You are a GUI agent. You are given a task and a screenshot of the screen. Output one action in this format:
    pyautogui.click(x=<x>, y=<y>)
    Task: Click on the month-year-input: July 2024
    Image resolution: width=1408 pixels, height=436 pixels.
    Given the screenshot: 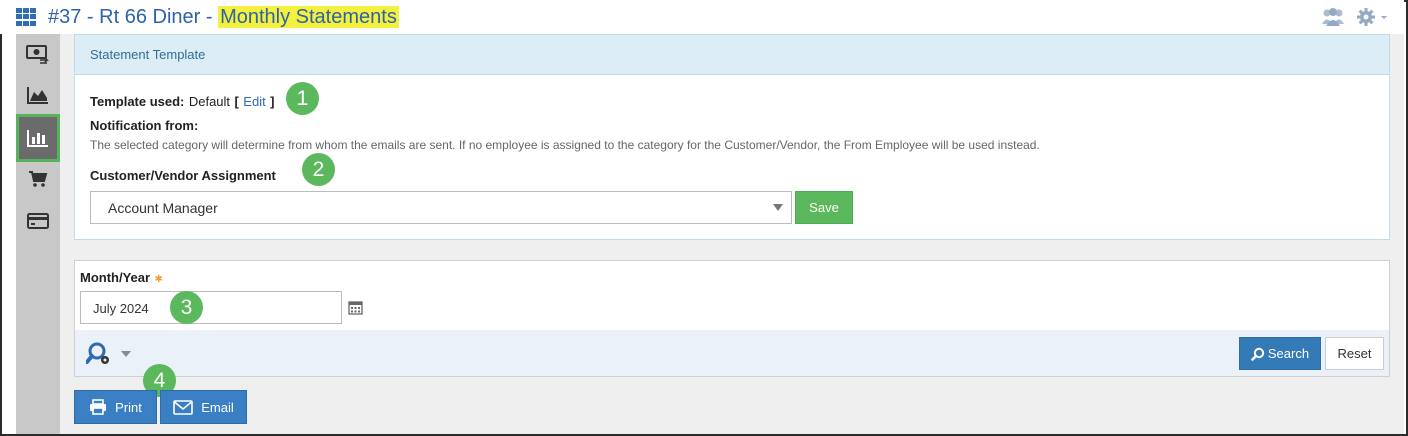 What is the action you would take?
    pyautogui.click(x=211, y=307)
    